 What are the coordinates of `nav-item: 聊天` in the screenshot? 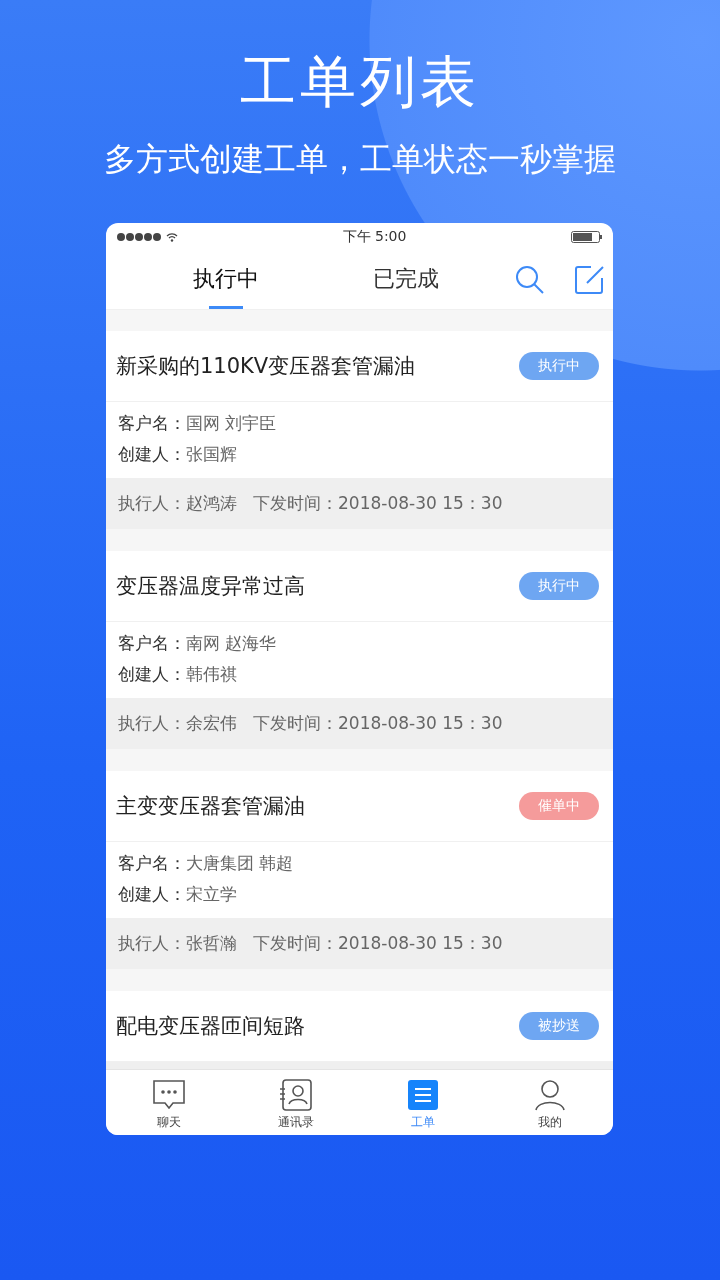 It's located at (169, 1102).